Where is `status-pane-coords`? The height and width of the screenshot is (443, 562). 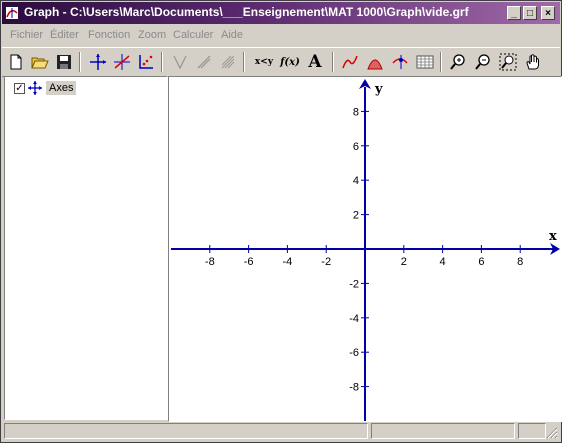
status-pane-coords is located at coordinates (443, 431).